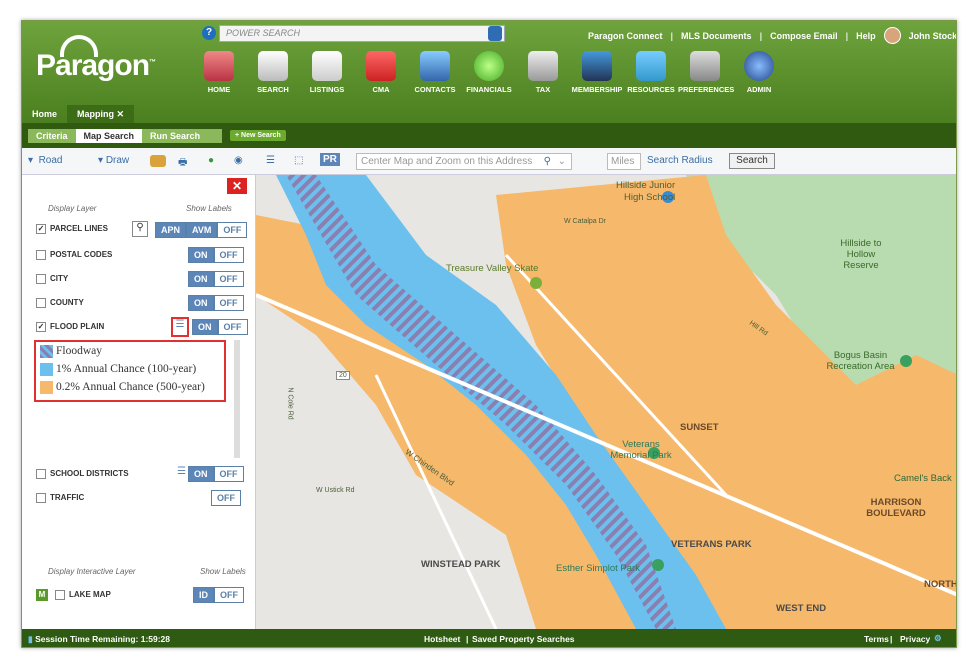  What do you see at coordinates (624, 161) in the screenshot?
I see `miles-input: Miles` at bounding box center [624, 161].